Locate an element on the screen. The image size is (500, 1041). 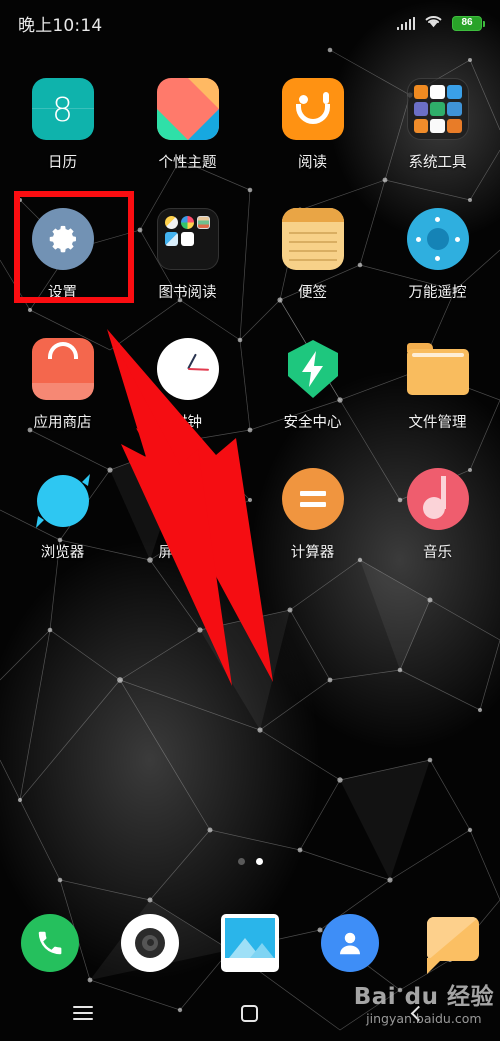
app-label: 计算器 is located at coordinates (312, 553).